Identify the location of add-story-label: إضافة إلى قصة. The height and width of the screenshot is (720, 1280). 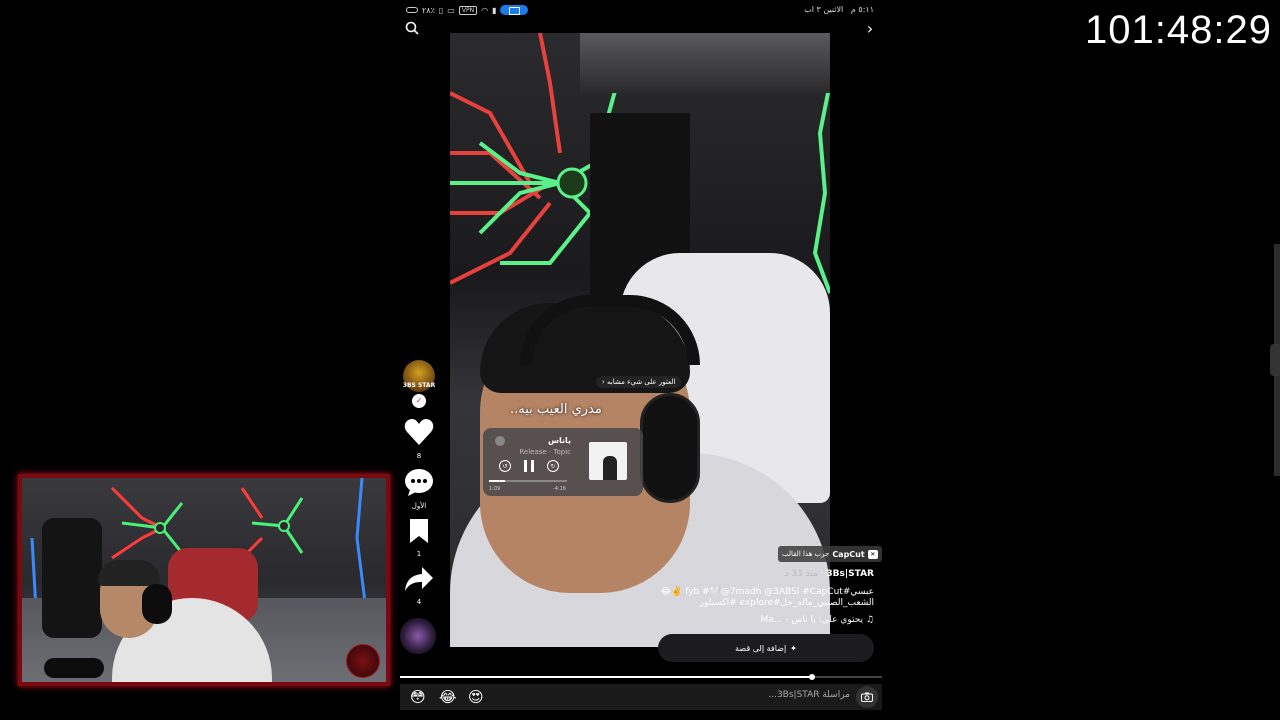
(761, 648).